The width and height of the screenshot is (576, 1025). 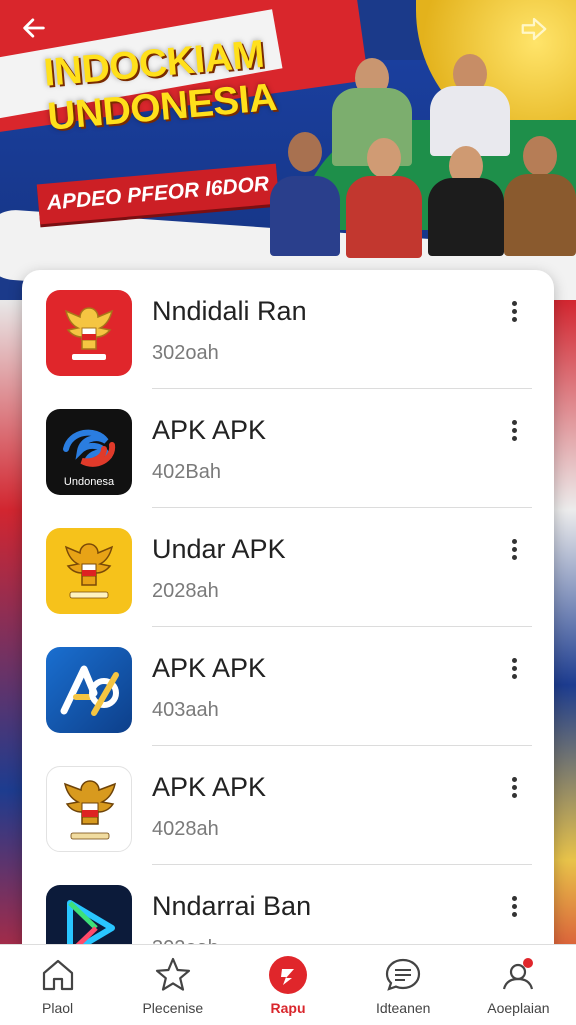 What do you see at coordinates (89, 452) in the screenshot?
I see `swirl-logo-black-icon: Undonesa` at bounding box center [89, 452].